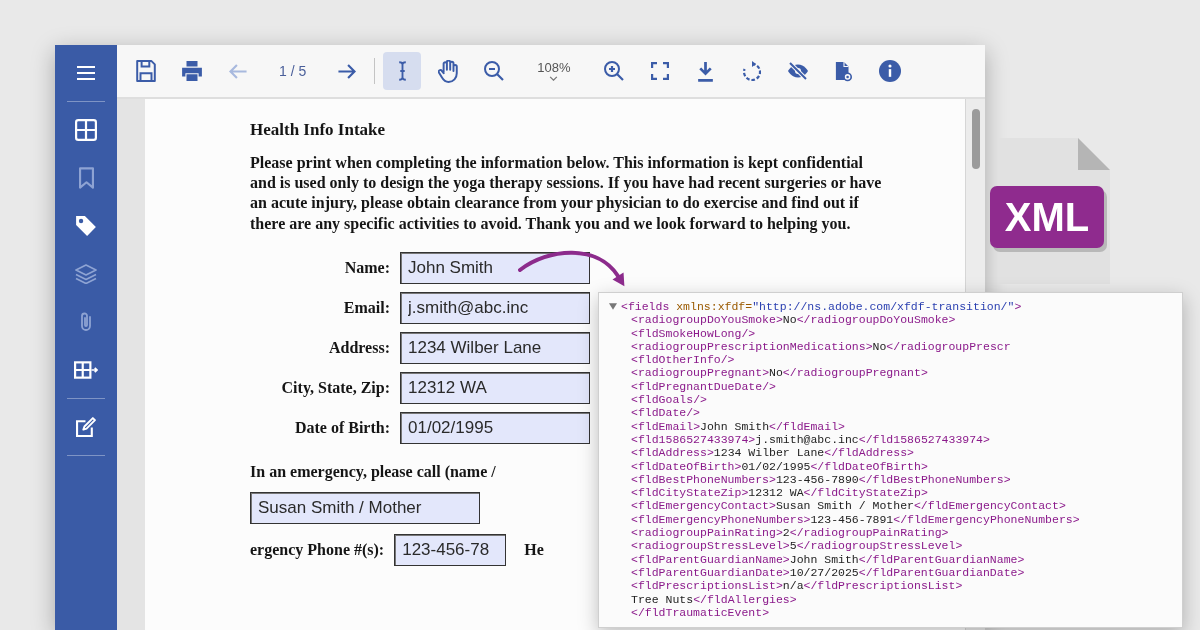 Image resolution: width=1200 pixels, height=630 pixels. Describe the element at coordinates (146, 71) in the screenshot. I see `floppy-disk-icon` at that location.